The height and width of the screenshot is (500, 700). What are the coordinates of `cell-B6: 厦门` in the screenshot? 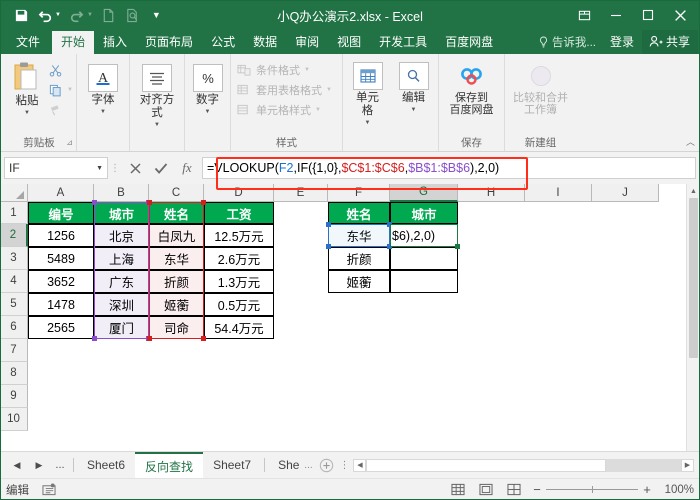 It's located at (121, 327).